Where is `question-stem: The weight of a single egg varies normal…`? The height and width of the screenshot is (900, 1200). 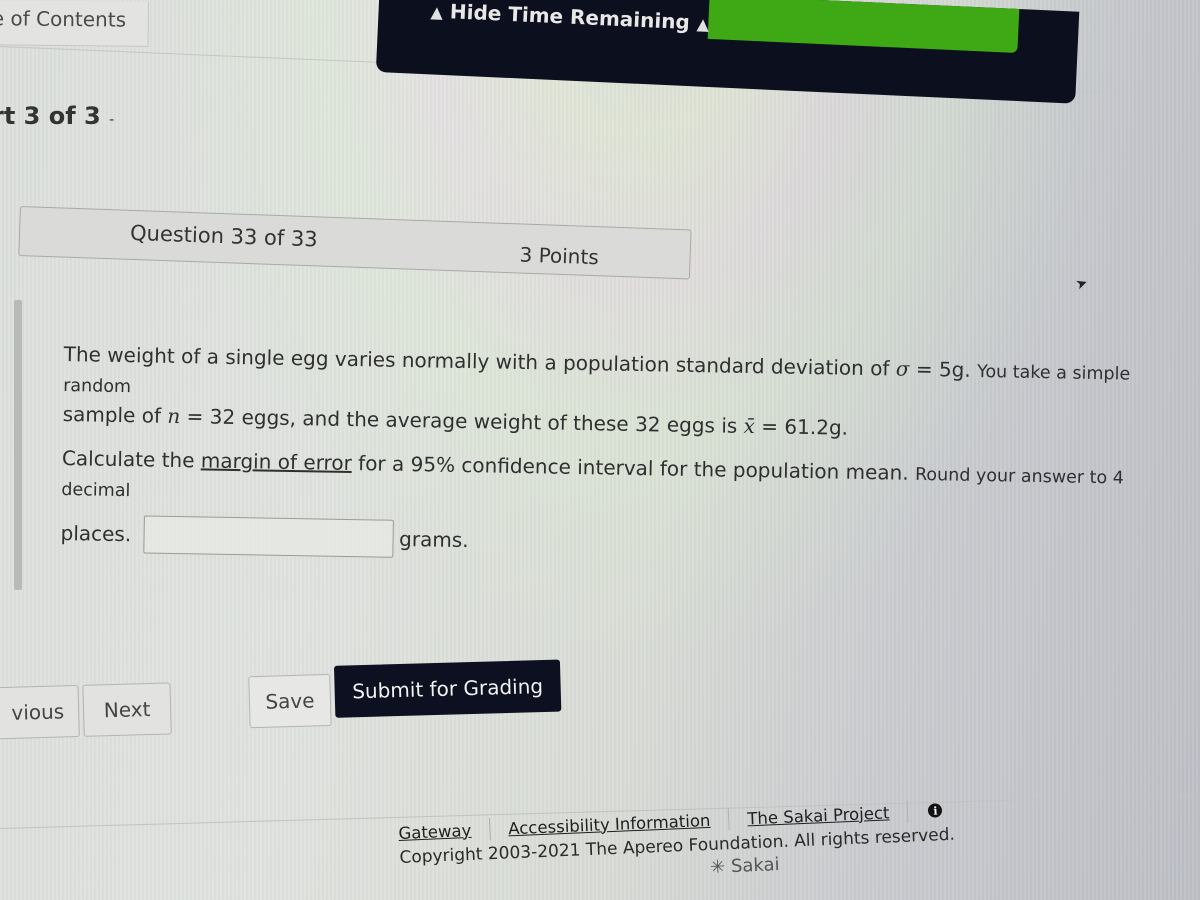 question-stem: The weight of a single egg varies normal… is located at coordinates (596, 390).